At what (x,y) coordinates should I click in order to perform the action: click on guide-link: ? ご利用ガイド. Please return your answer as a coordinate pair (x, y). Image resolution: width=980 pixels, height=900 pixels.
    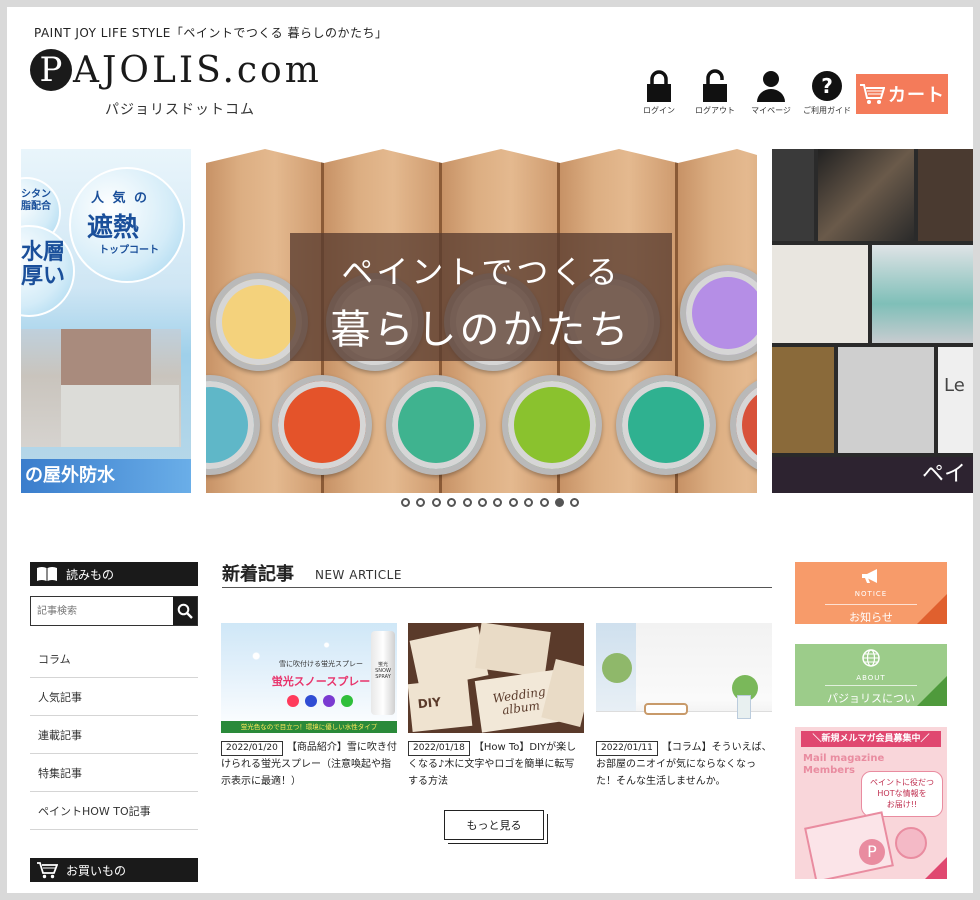
    Looking at the image, I should click on (827, 92).